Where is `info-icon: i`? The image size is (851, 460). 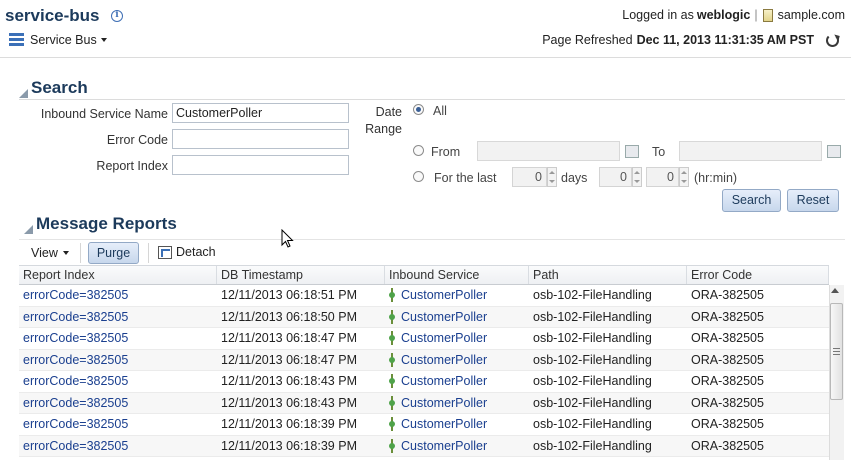 info-icon: i is located at coordinates (117, 16).